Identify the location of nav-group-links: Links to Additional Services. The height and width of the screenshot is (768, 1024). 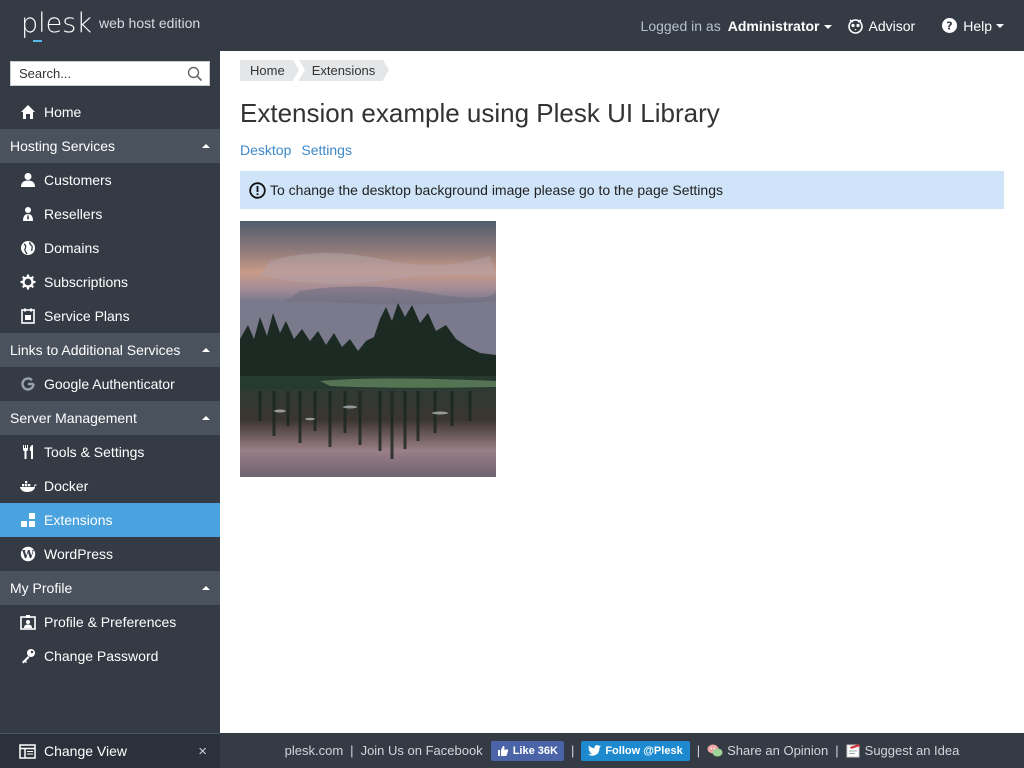
(110, 350).